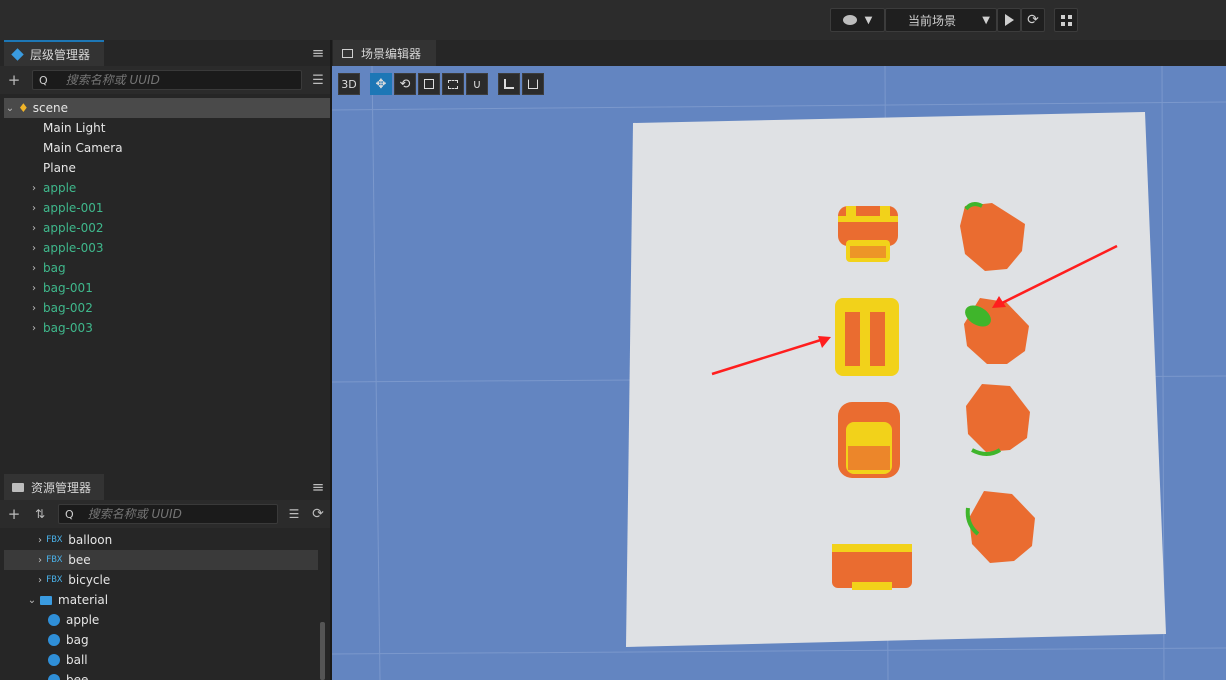  I want to click on play-icon, so click(1009, 20).